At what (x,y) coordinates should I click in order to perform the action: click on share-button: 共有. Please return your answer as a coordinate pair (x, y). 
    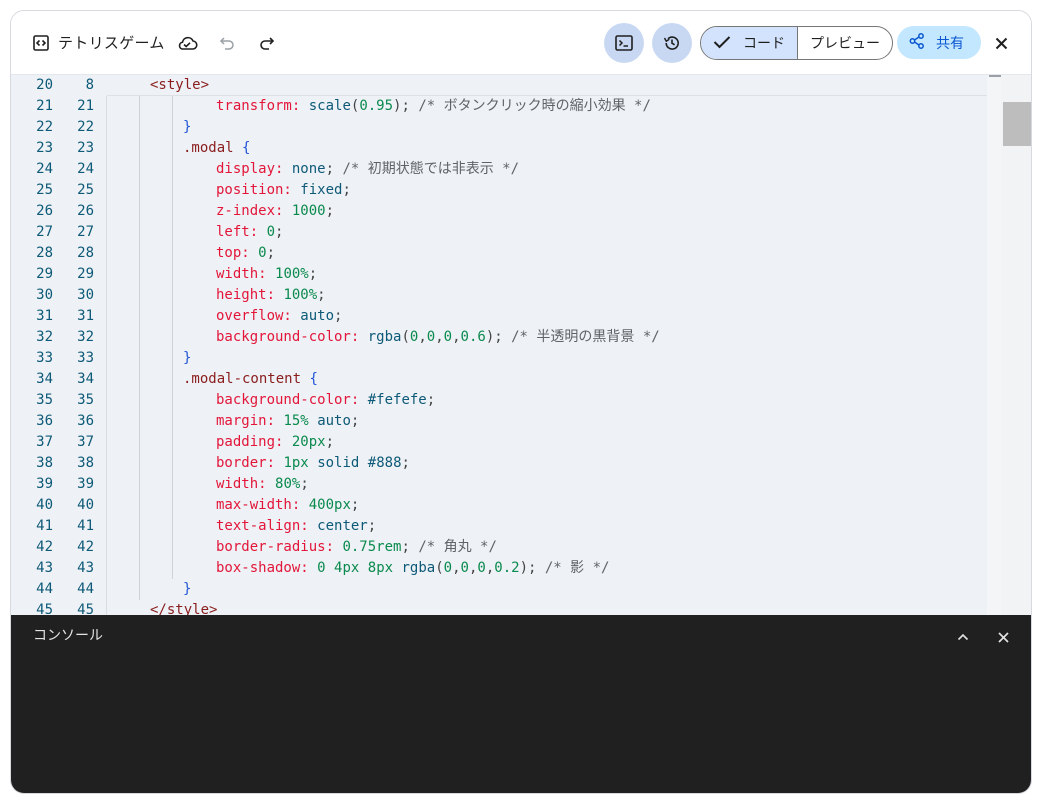
    Looking at the image, I should click on (939, 42).